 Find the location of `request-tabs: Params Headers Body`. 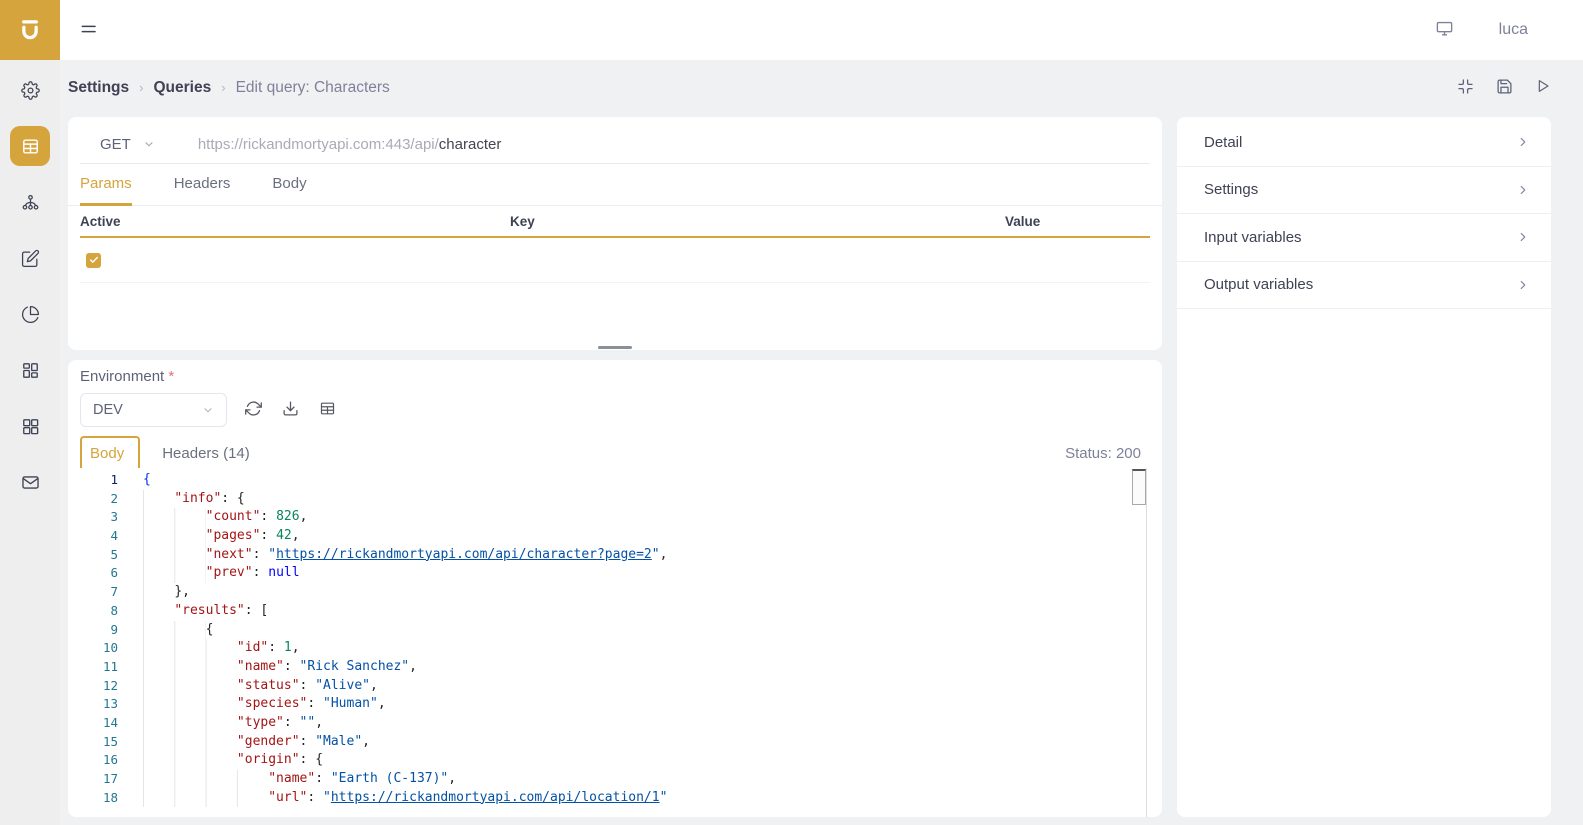

request-tabs: Params Headers Body is located at coordinates (615, 185).